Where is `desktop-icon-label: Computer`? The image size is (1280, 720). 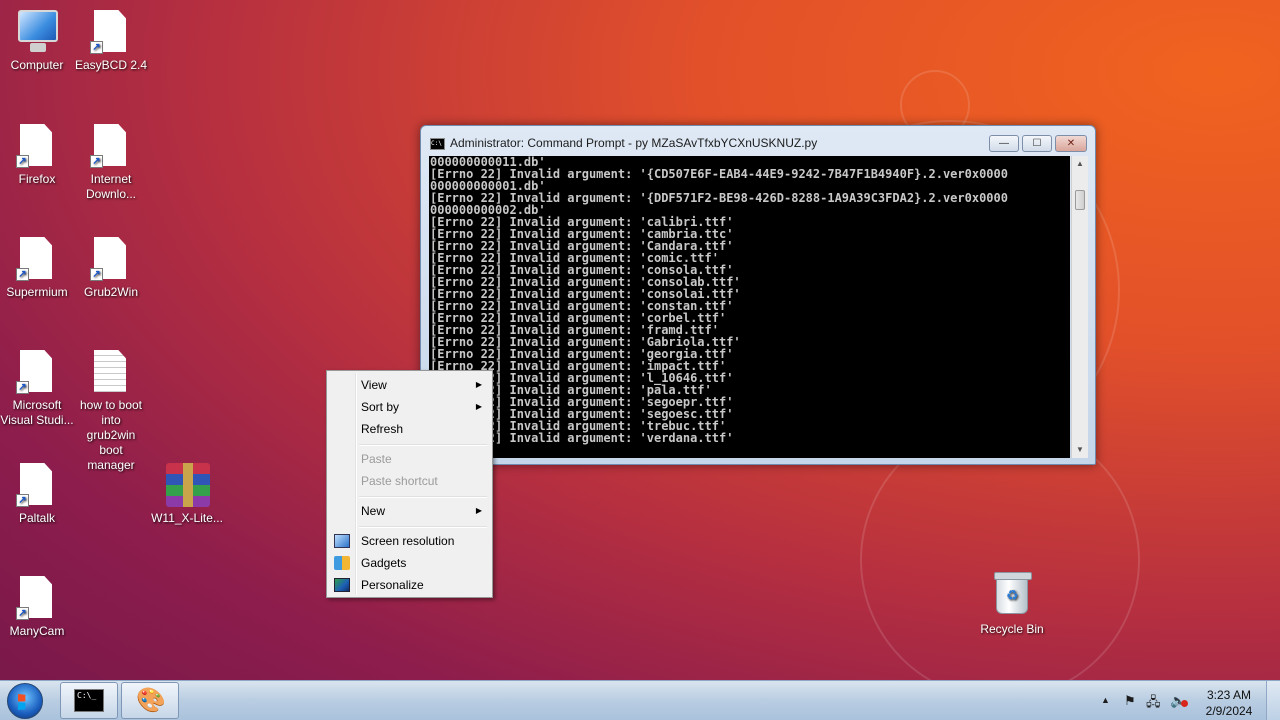 desktop-icon-label: Computer is located at coordinates (37, 65).